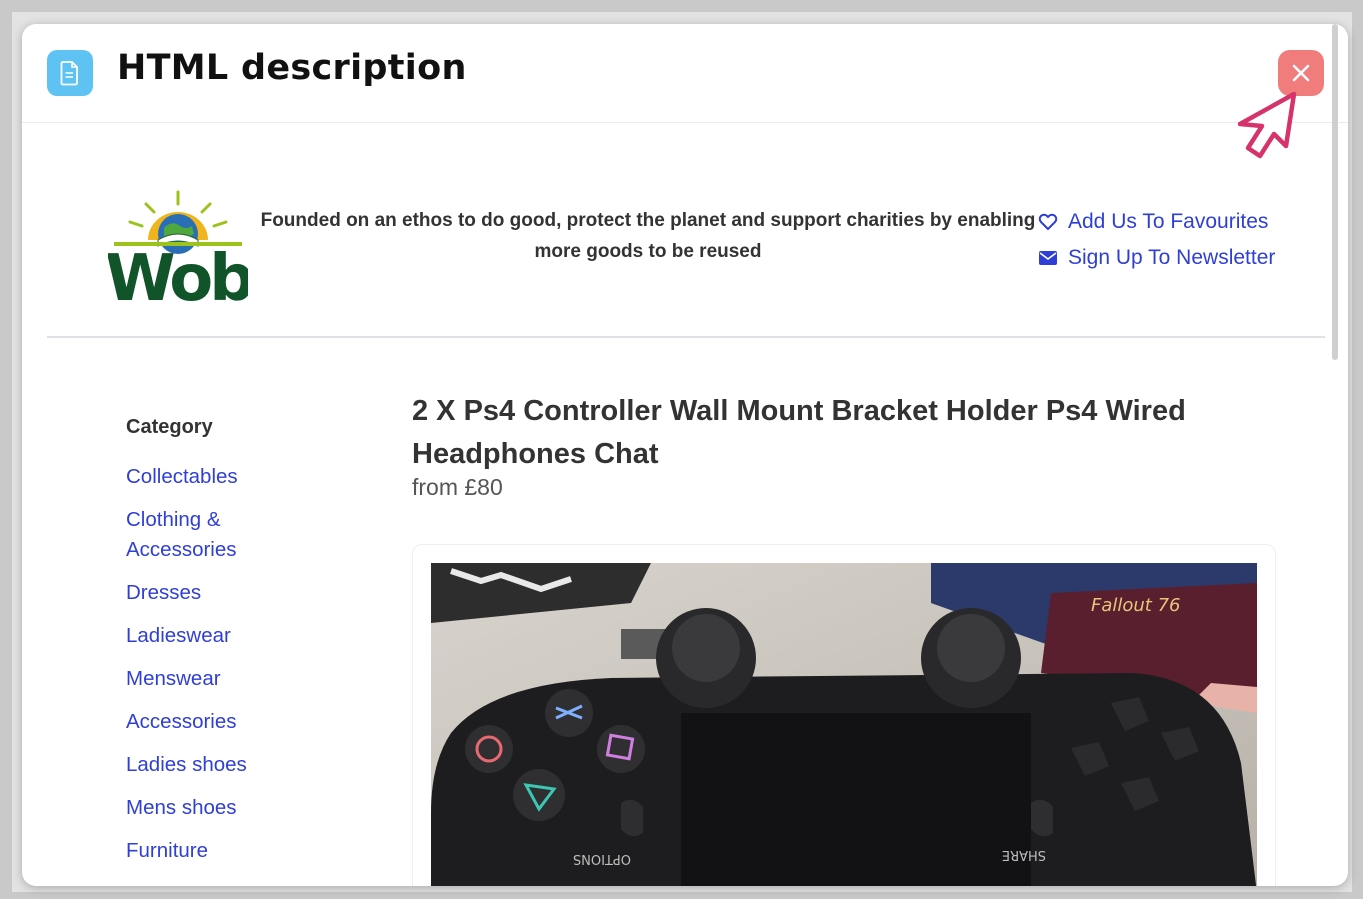 The width and height of the screenshot is (1363, 899). Describe the element at coordinates (211, 679) in the screenshot. I see `category-link-menswear: Menswear` at that location.